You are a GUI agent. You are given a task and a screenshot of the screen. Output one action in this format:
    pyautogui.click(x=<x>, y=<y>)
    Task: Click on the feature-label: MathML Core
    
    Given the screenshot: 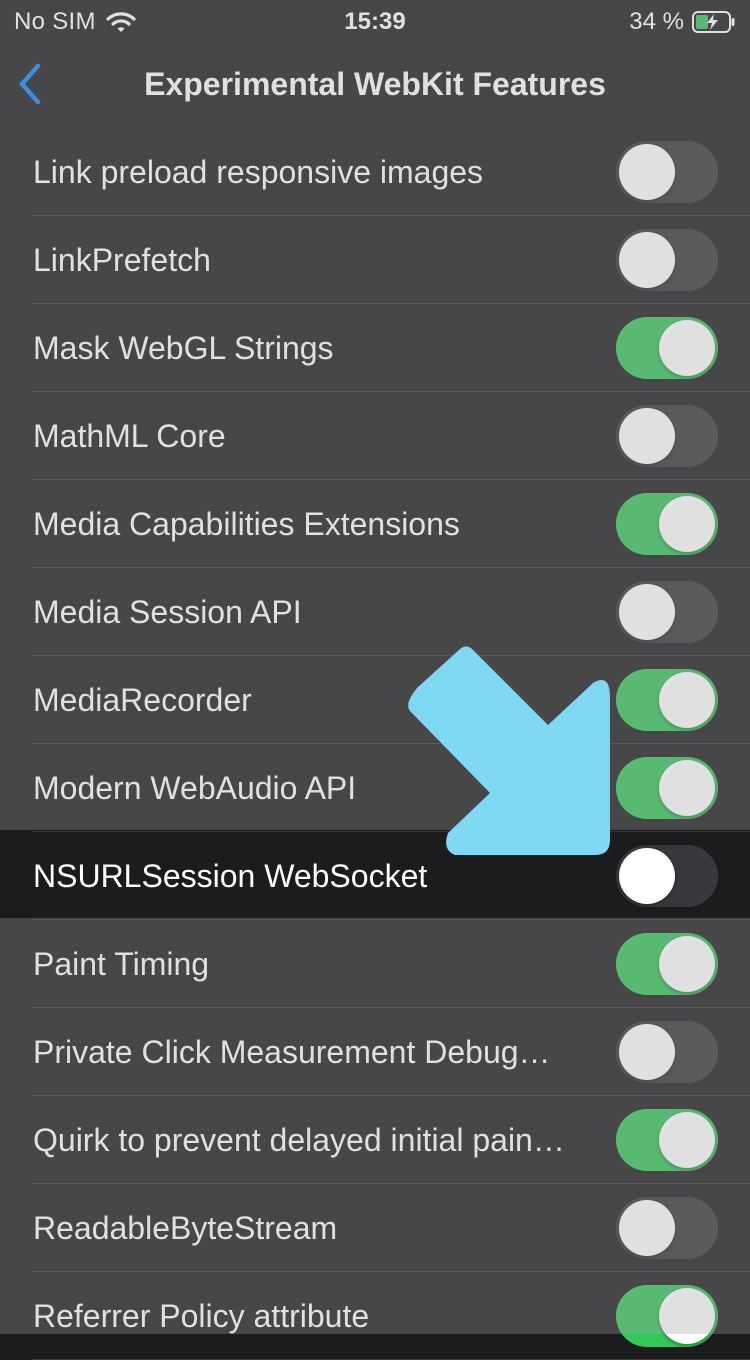 What is the action you would take?
    pyautogui.click(x=129, y=436)
    